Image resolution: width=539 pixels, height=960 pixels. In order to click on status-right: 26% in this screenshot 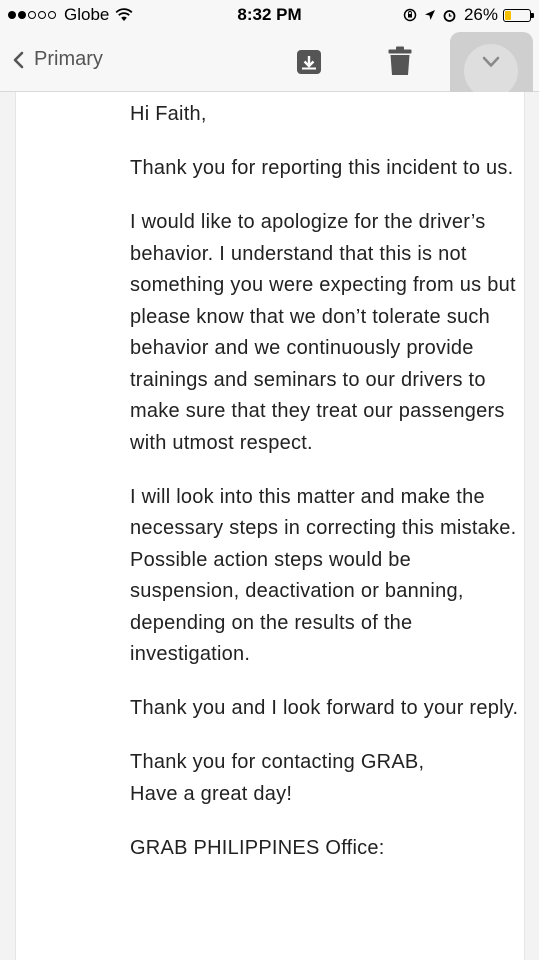, I will do `click(465, 15)`.